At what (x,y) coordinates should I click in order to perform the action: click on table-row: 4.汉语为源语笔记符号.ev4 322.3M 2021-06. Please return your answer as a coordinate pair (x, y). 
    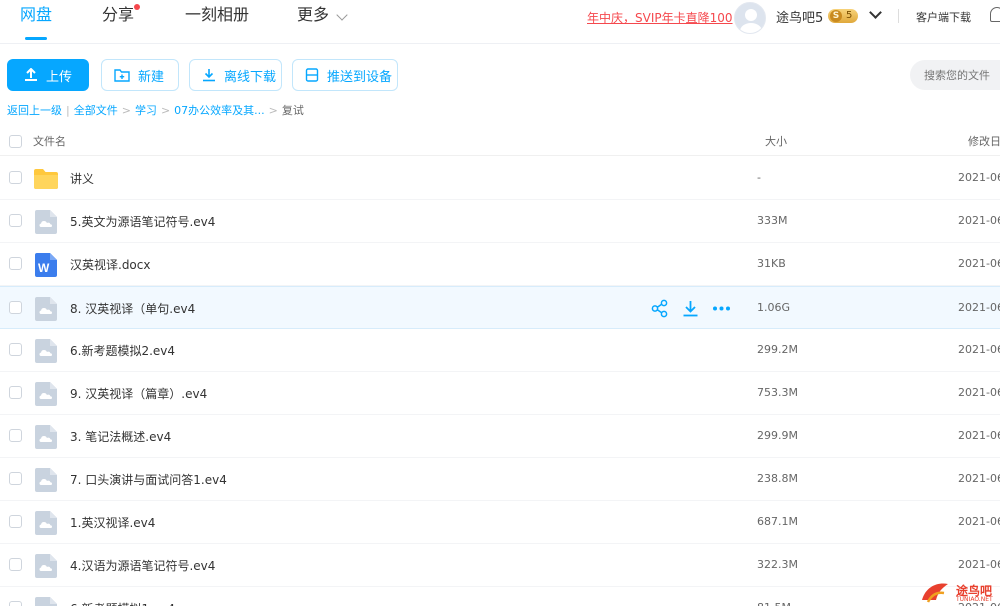
    Looking at the image, I should click on (500, 565).